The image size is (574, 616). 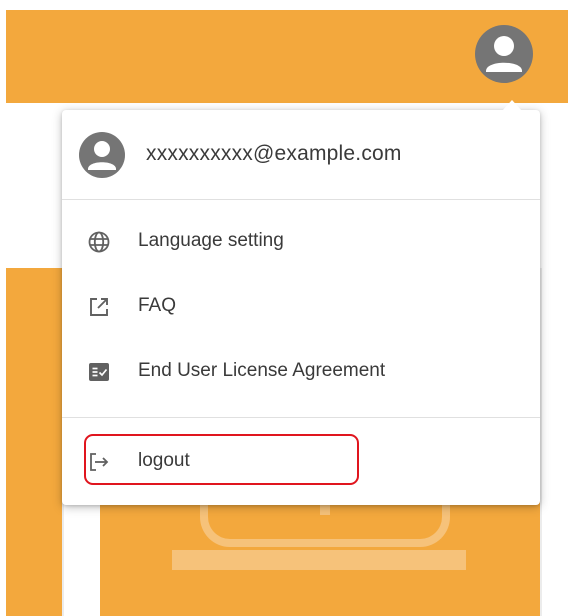 What do you see at coordinates (99, 242) in the screenshot?
I see `globe-icon` at bounding box center [99, 242].